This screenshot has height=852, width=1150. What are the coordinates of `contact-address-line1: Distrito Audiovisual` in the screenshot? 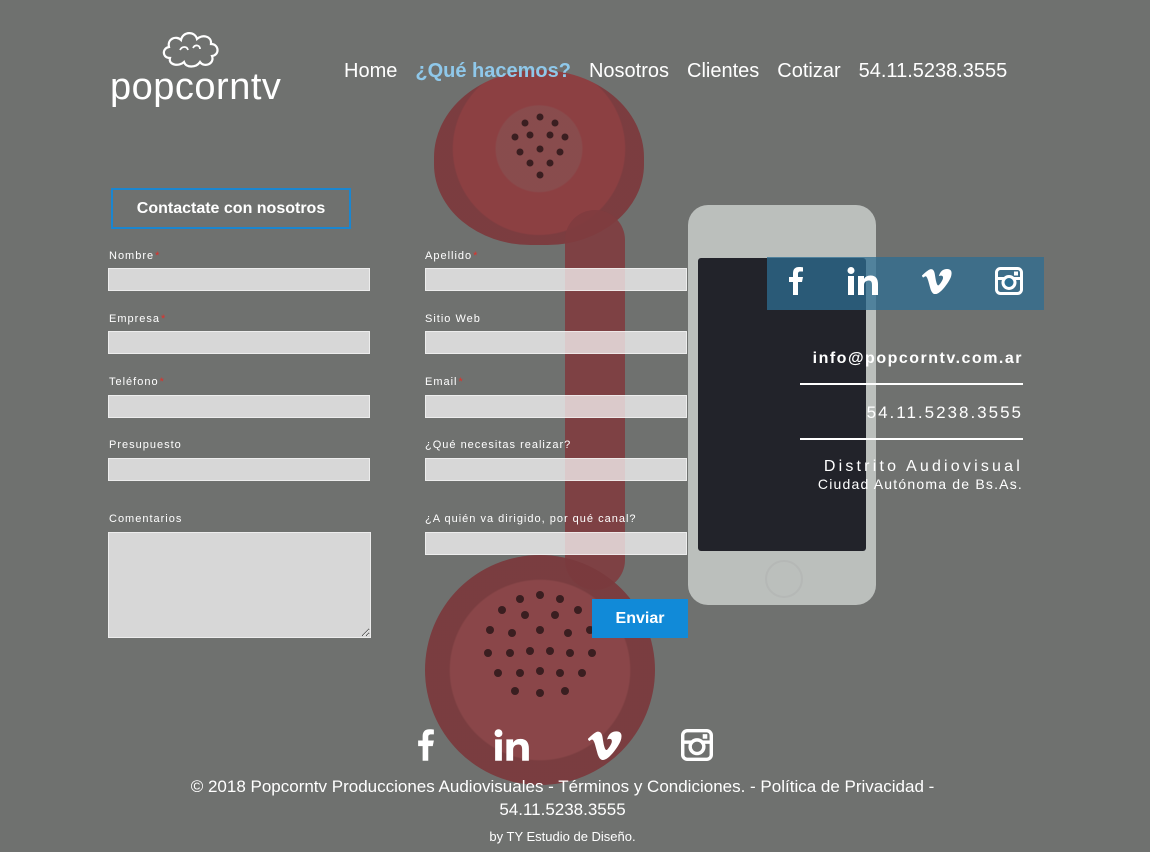 It's located at (923, 466).